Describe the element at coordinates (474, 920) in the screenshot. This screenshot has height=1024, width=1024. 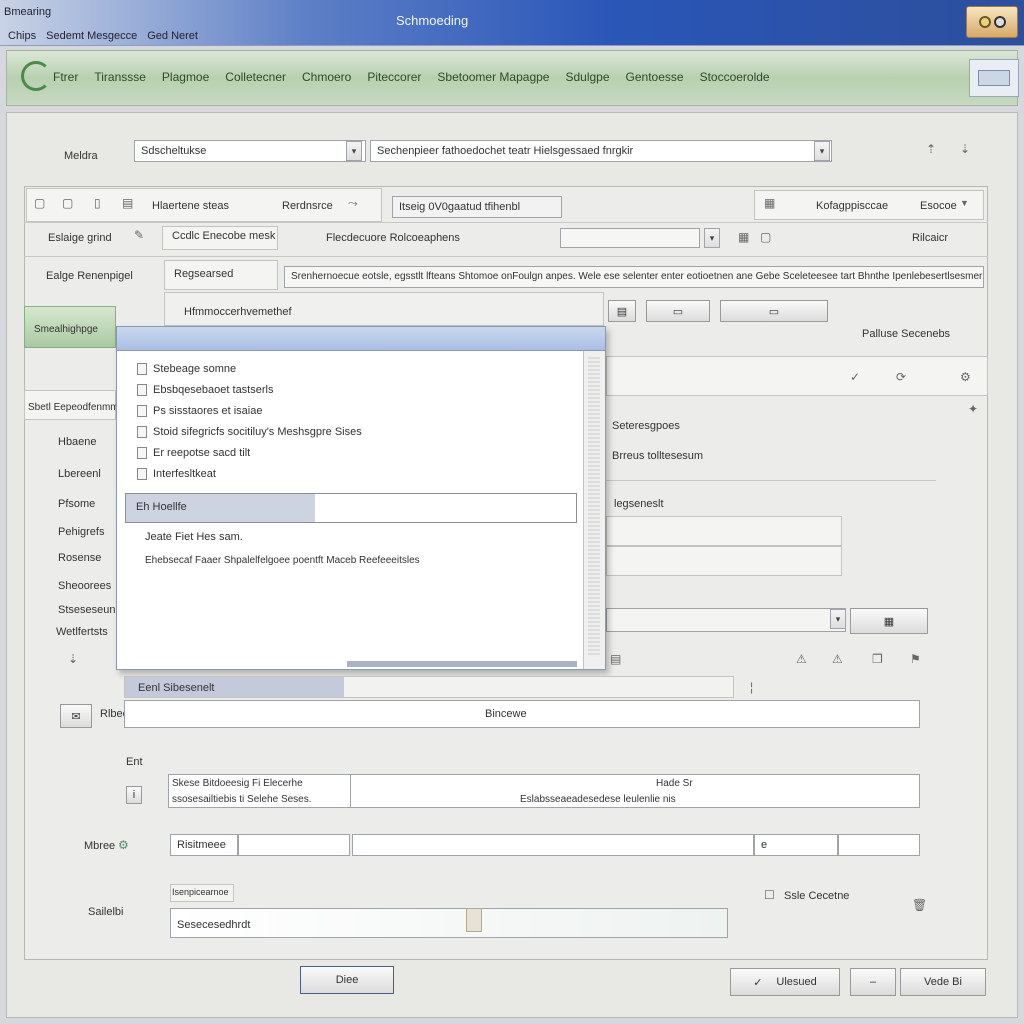
I see `slider-thumb` at that location.